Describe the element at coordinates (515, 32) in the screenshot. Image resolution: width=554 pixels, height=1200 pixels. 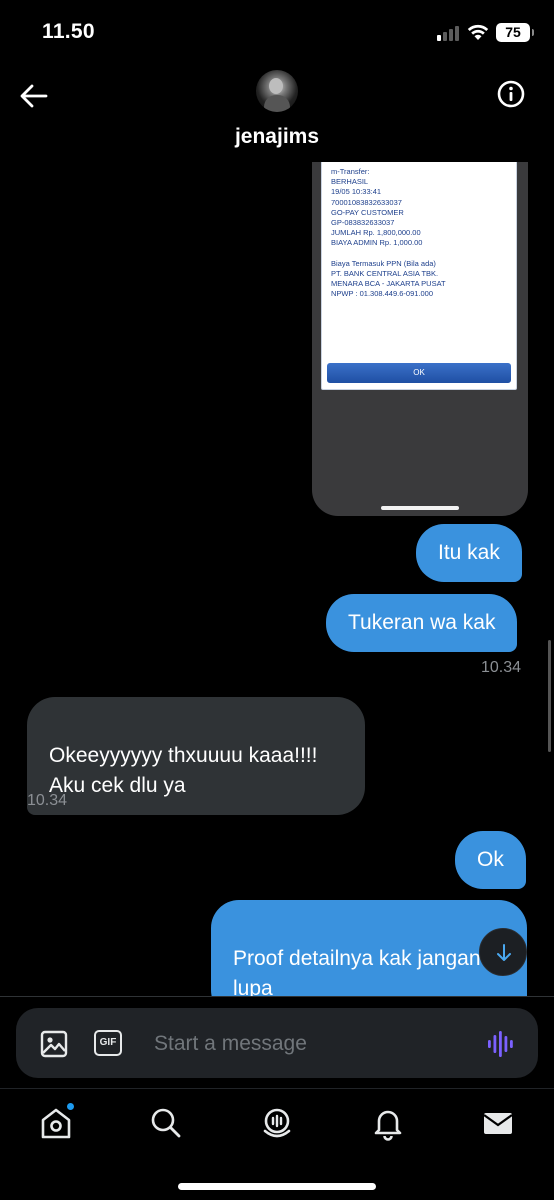
I see `battery-icon: 75` at that location.